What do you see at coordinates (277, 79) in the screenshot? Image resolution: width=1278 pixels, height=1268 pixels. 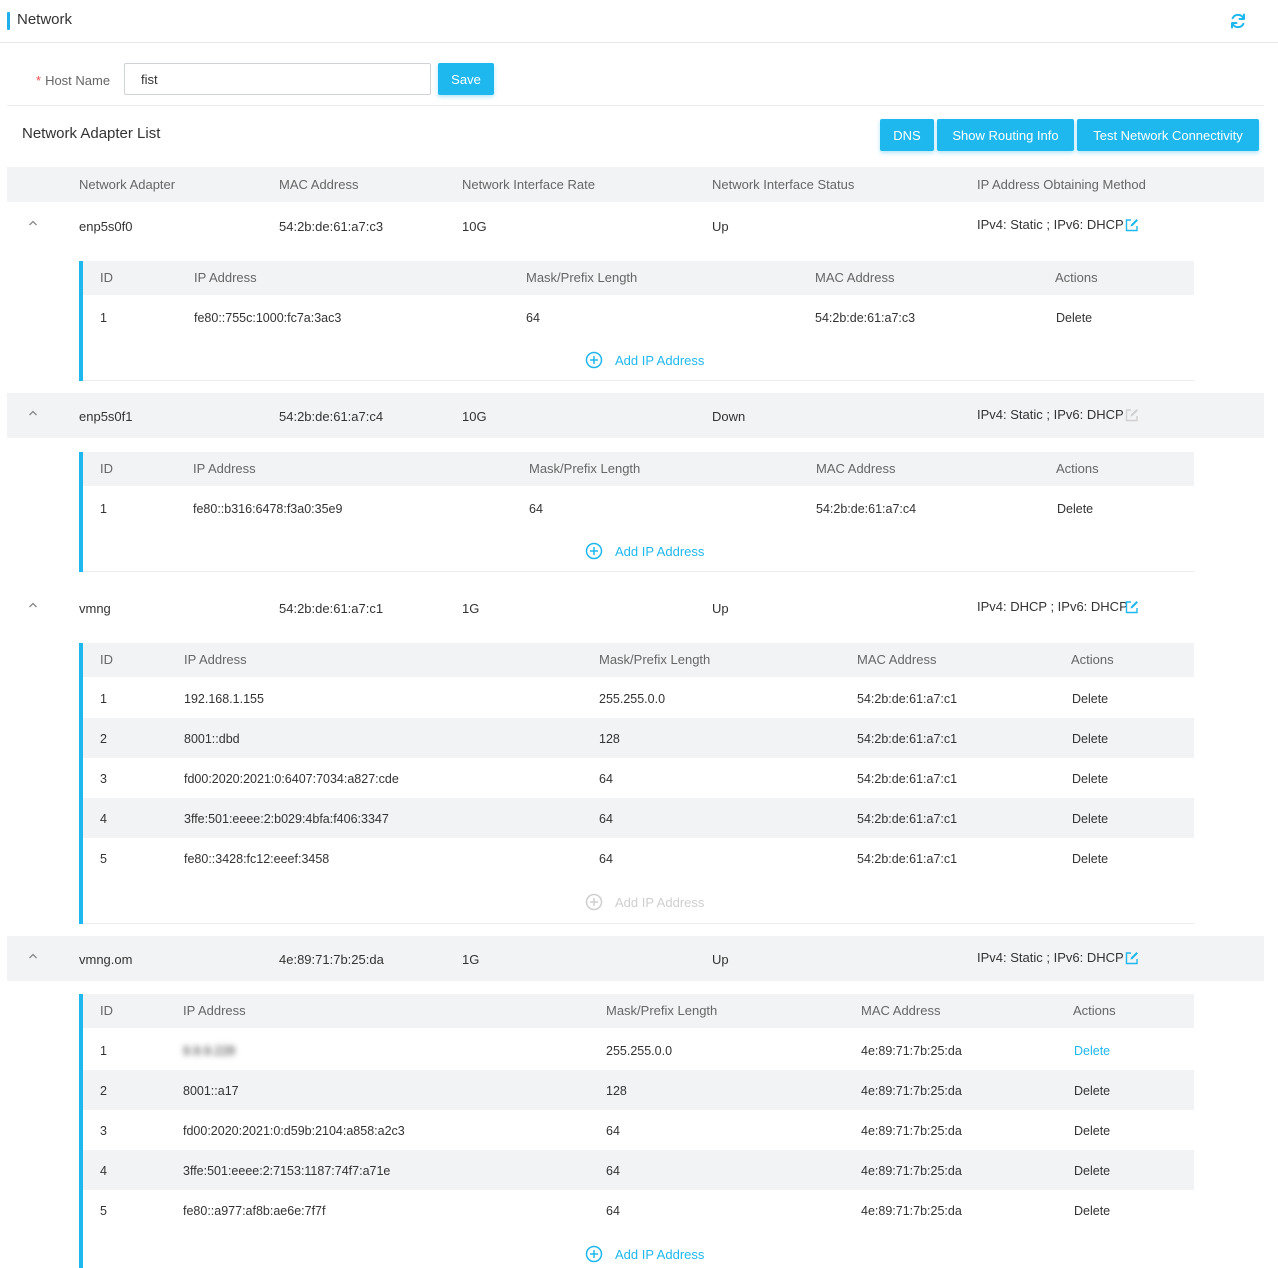 I see `host-name-input` at bounding box center [277, 79].